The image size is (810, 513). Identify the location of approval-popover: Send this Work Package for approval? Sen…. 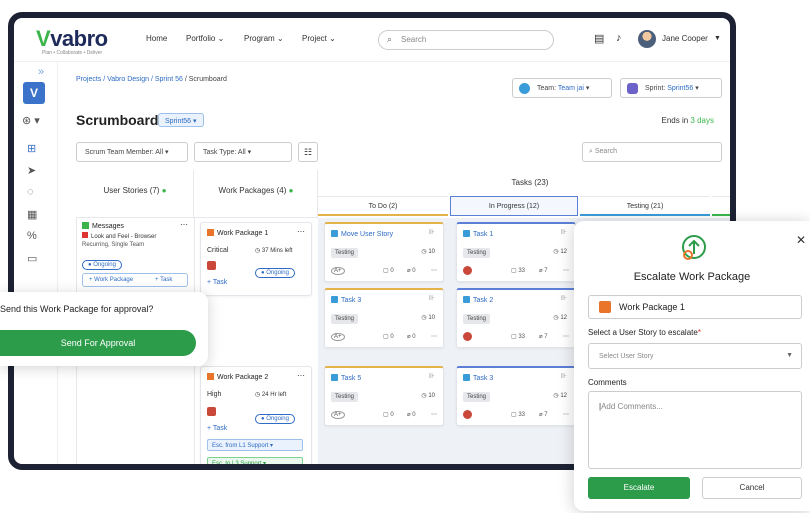
(104, 329).